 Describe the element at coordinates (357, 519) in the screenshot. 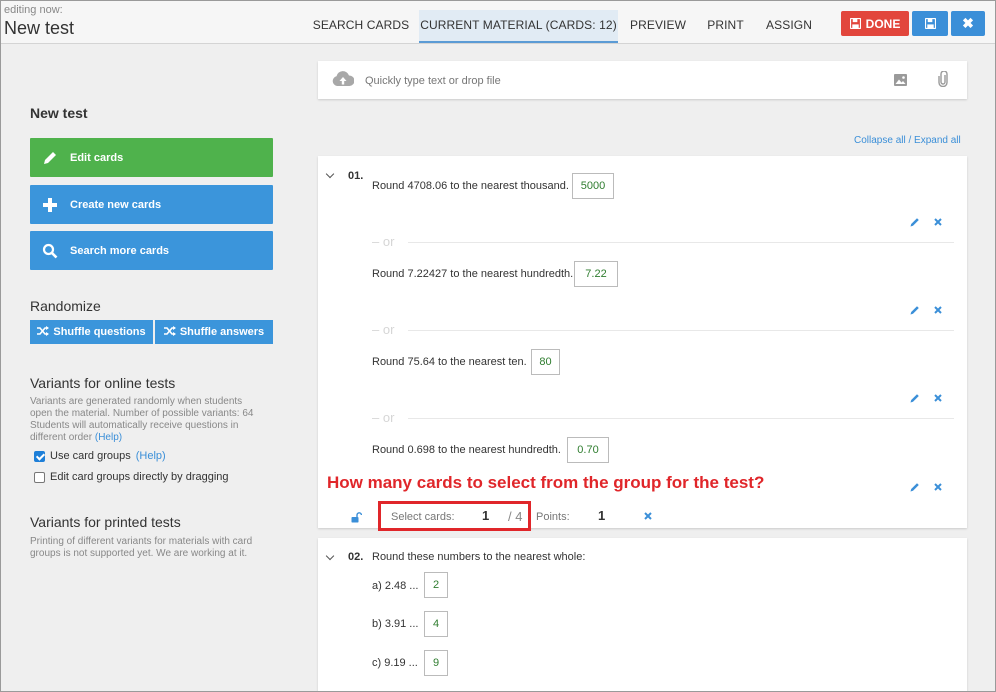

I see `unlock-icon` at that location.